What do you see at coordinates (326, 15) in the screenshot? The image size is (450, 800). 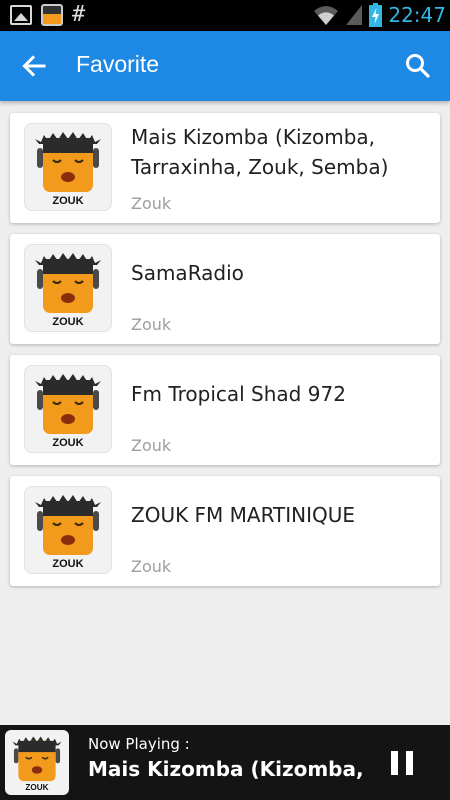 I see `wifi-icon` at bounding box center [326, 15].